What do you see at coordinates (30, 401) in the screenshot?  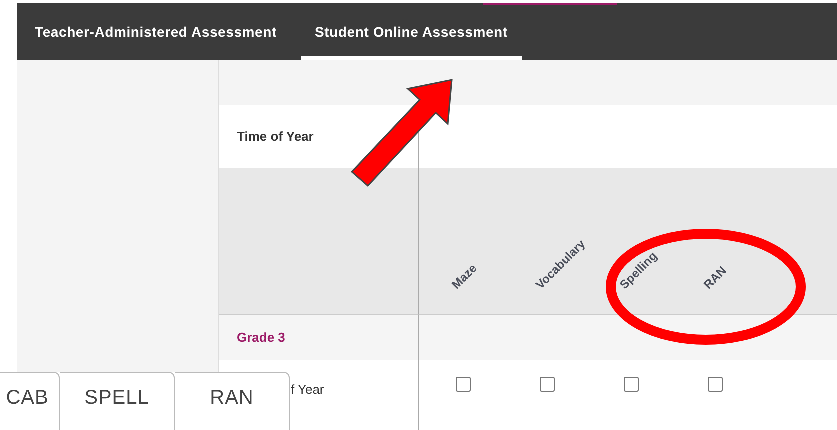 I see `inset-tab: CAB` at bounding box center [30, 401].